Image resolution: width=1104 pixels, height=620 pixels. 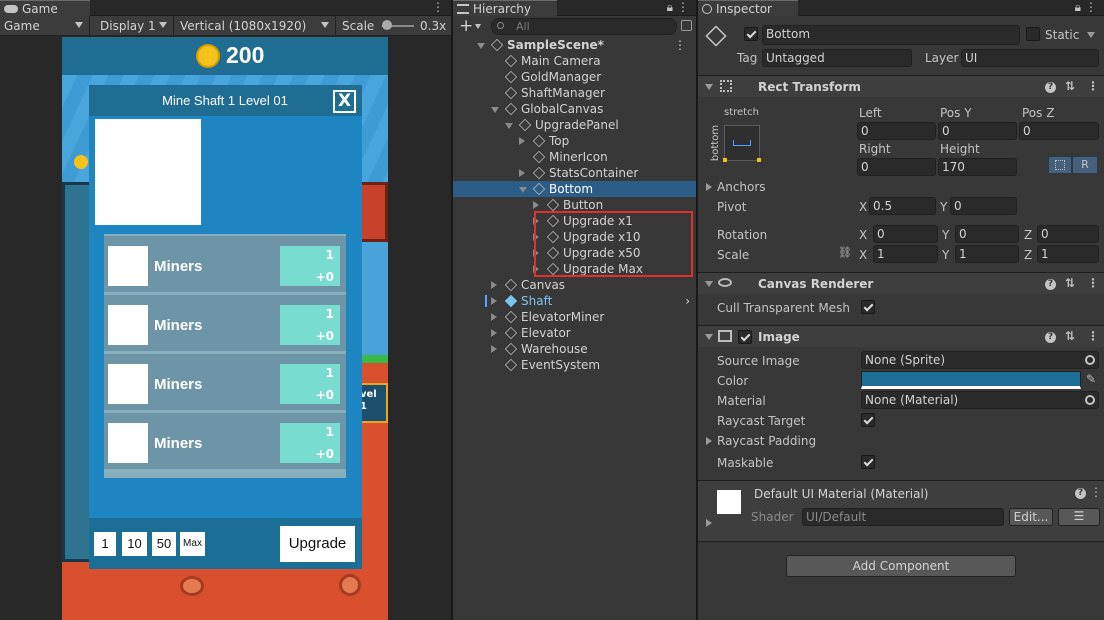 What do you see at coordinates (683, 7) in the screenshot?
I see `hierarchy-menu-icon: ⋮` at bounding box center [683, 7].